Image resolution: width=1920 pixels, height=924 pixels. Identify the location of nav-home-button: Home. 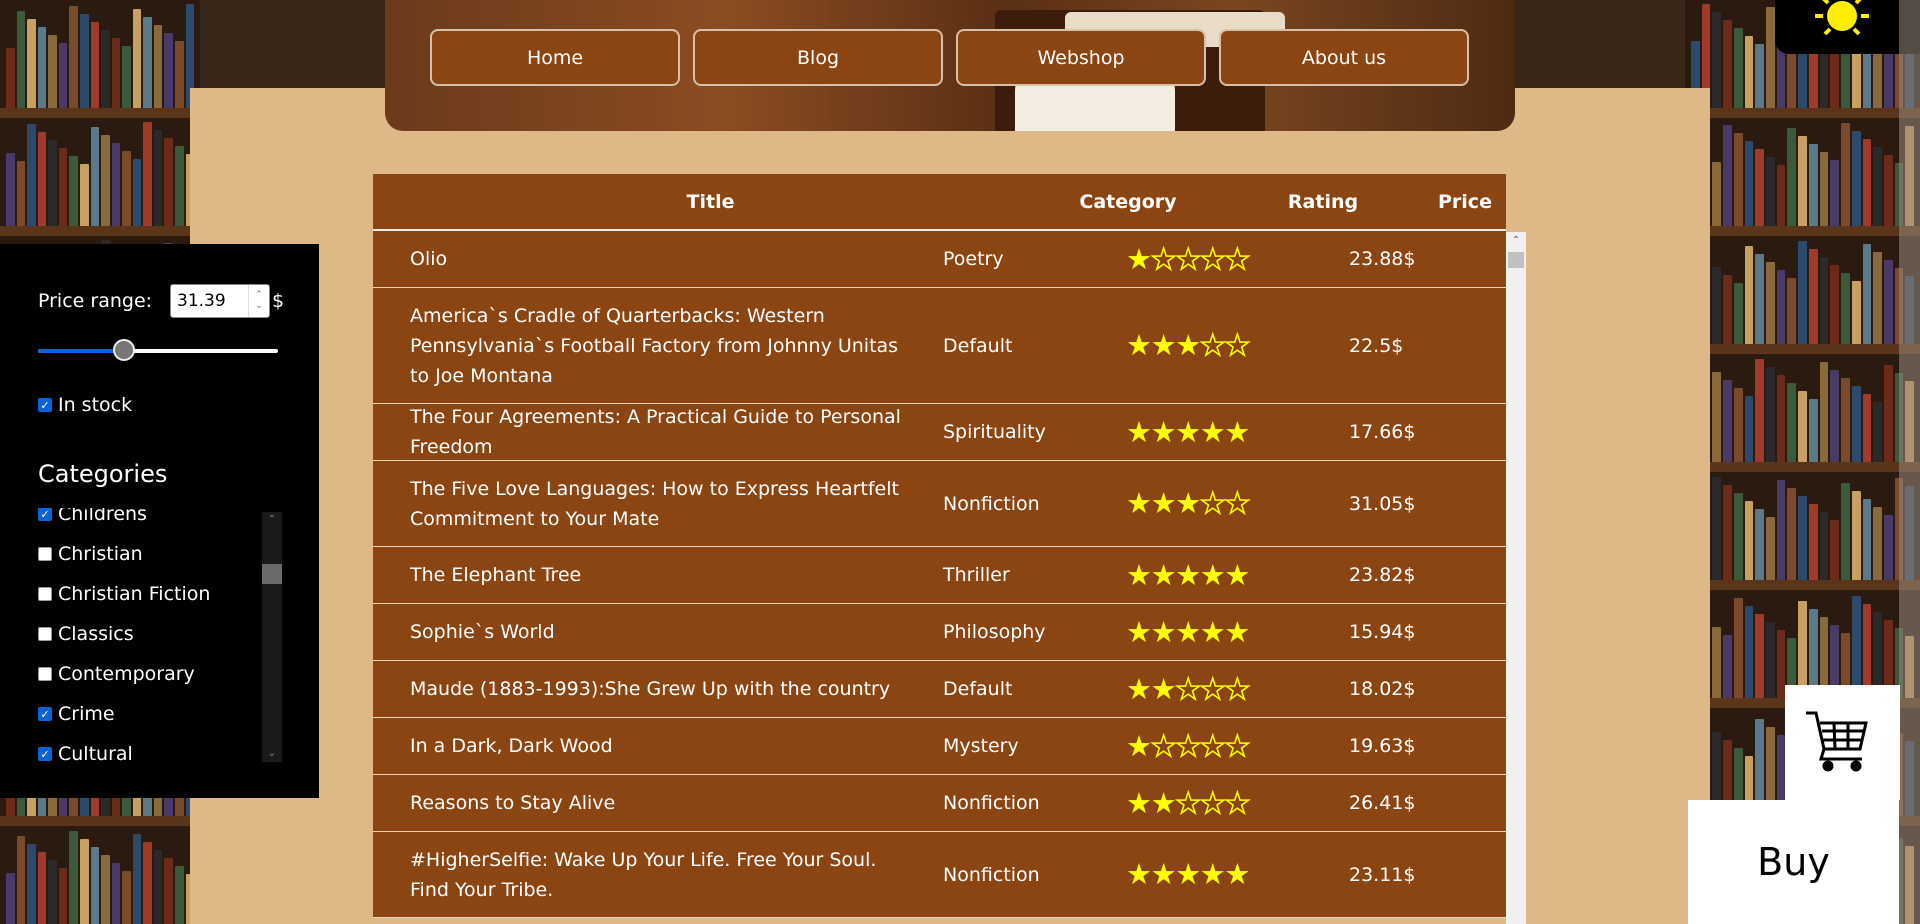
(555, 57).